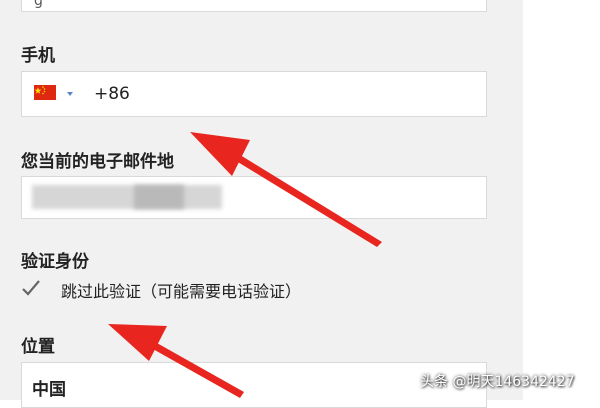  Describe the element at coordinates (305, 198) in the screenshot. I see `arrow-to-email-field` at that location.